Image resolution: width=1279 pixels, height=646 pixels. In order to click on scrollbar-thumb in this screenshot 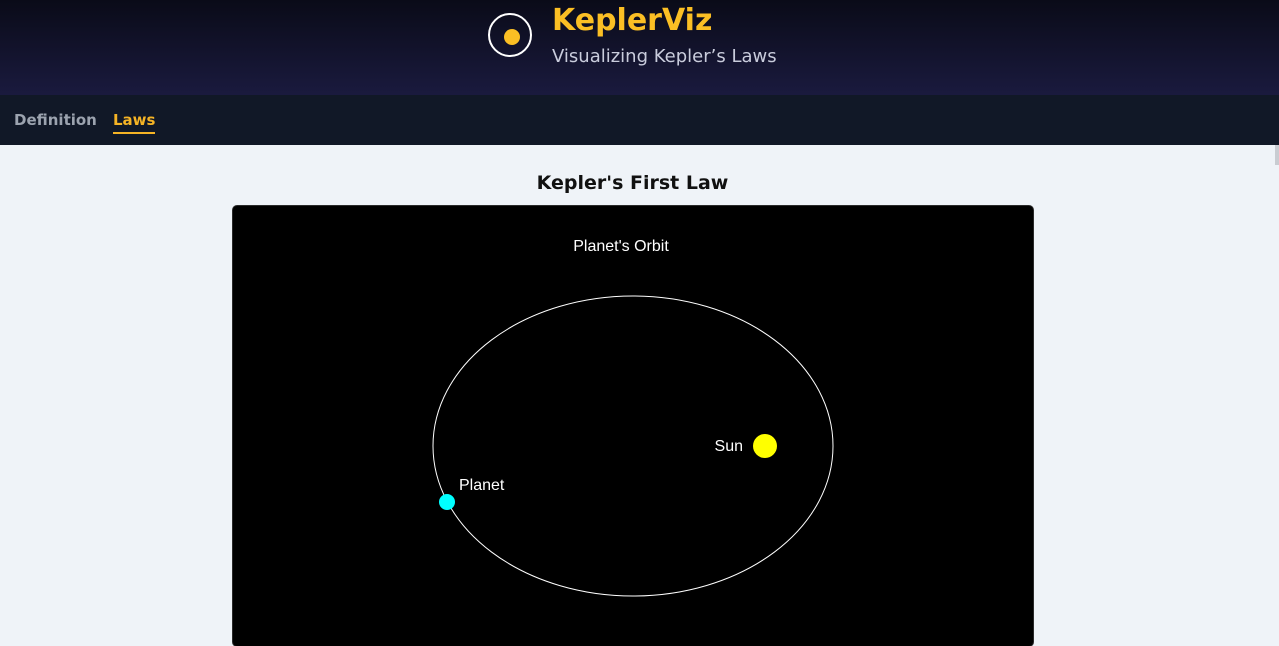, I will do `click(1277, 155)`.